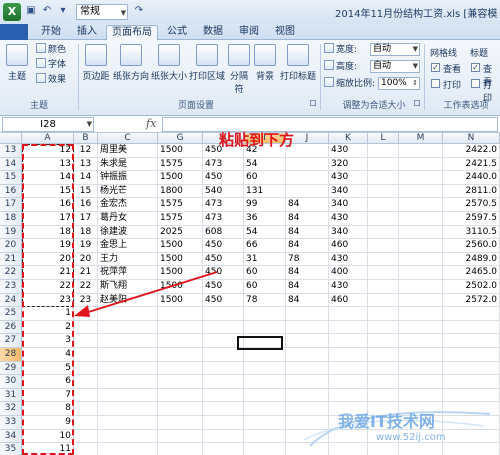 The height and width of the screenshot is (455, 500). Describe the element at coordinates (128, 219) in the screenshot. I see `cell-c: 葛丹女` at that location.